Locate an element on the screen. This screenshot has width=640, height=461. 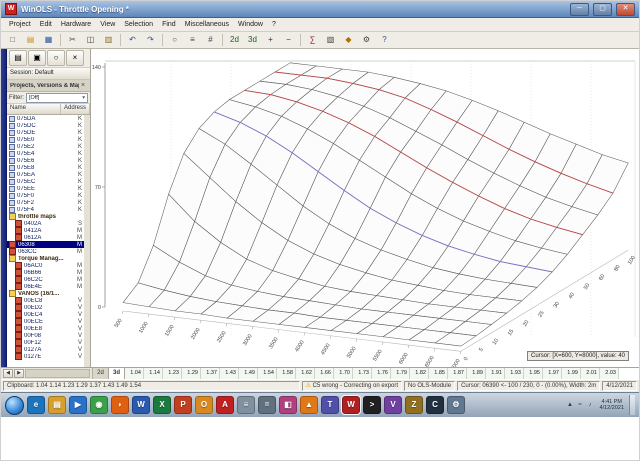
excel-icon: X is located at coordinates (162, 405).